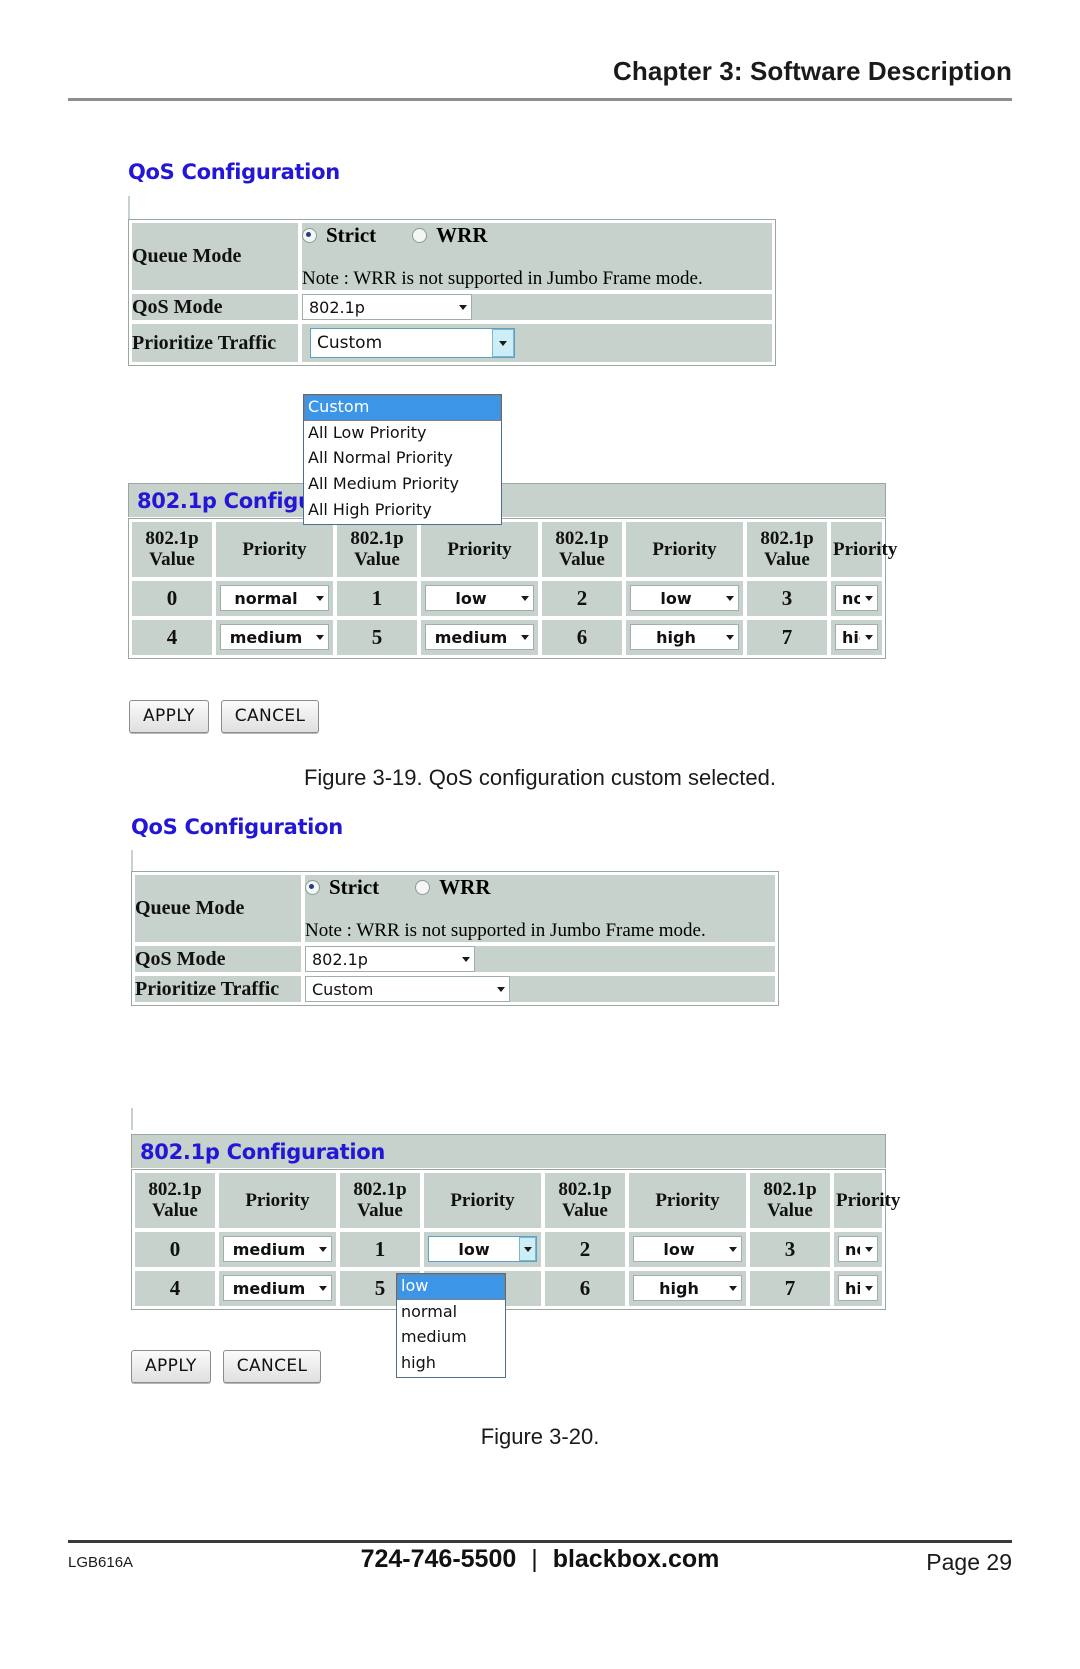  What do you see at coordinates (540, 989) in the screenshot?
I see `prioritize-traffic-value-2: Custom` at bounding box center [540, 989].